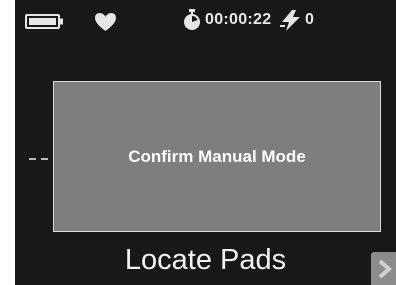  What do you see at coordinates (205, 260) in the screenshot?
I see `prompt-text: Locate Pads` at bounding box center [205, 260].